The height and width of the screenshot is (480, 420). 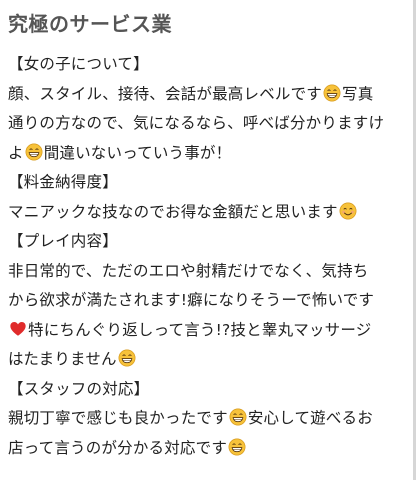 I want to click on review-line: 通りの方なので、気になるなら、呼べば分かりますけ, so click(x=210, y=124).